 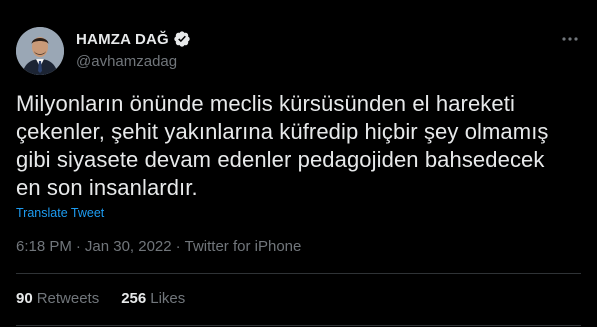 I want to click on avatar, so click(x=40, y=51).